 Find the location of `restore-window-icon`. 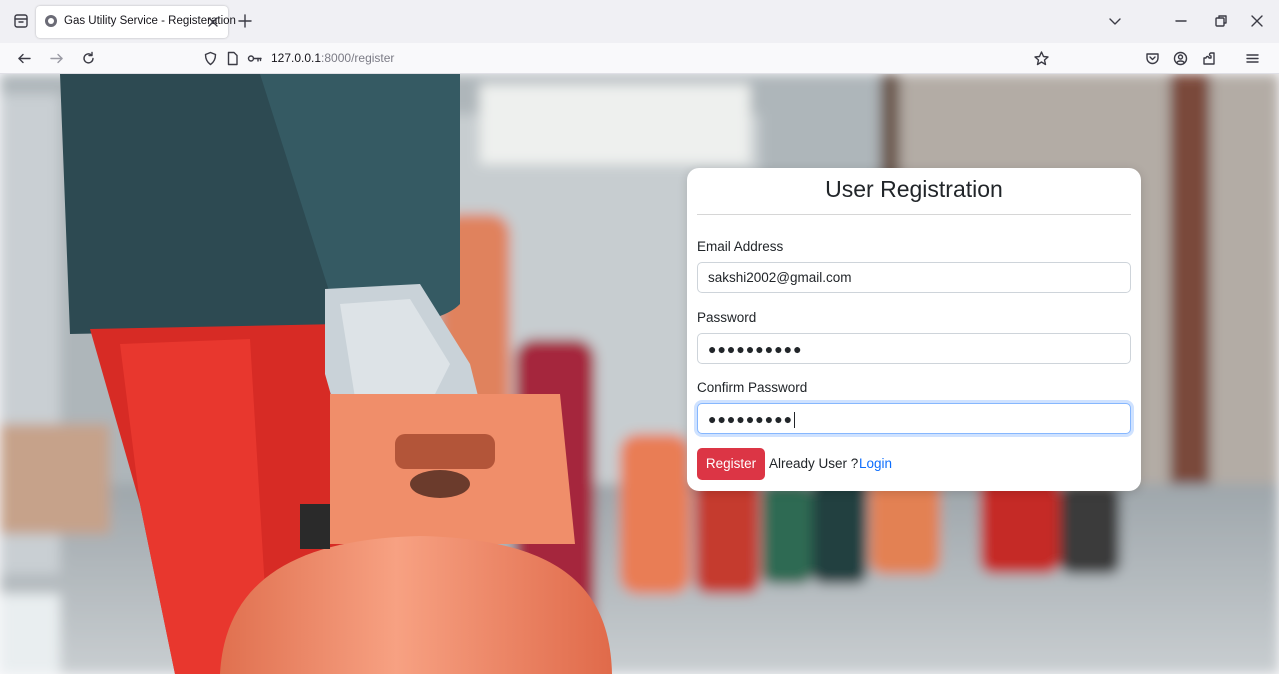

restore-window-icon is located at coordinates (1221, 21).